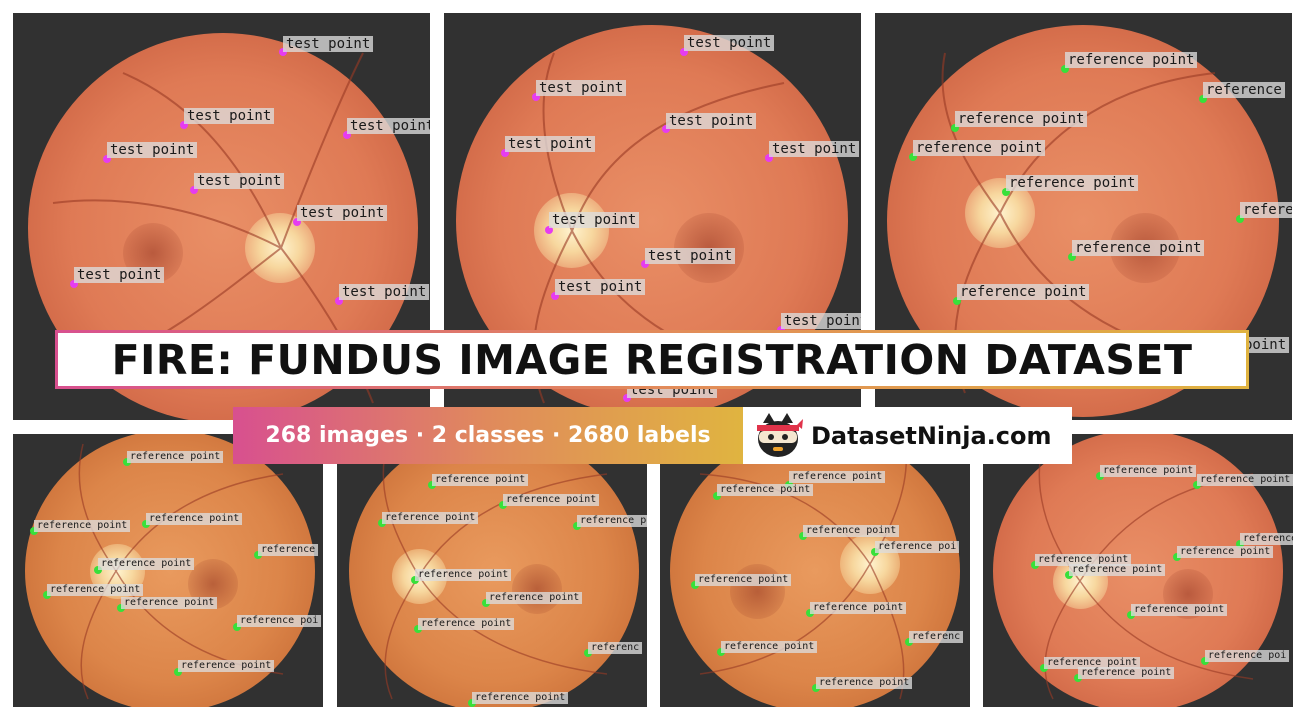 Image resolution: width=1306 pixels, height=720 pixels. I want to click on stats-banner: 268 images · 2 classes · 2680 labels, so click(488, 435).